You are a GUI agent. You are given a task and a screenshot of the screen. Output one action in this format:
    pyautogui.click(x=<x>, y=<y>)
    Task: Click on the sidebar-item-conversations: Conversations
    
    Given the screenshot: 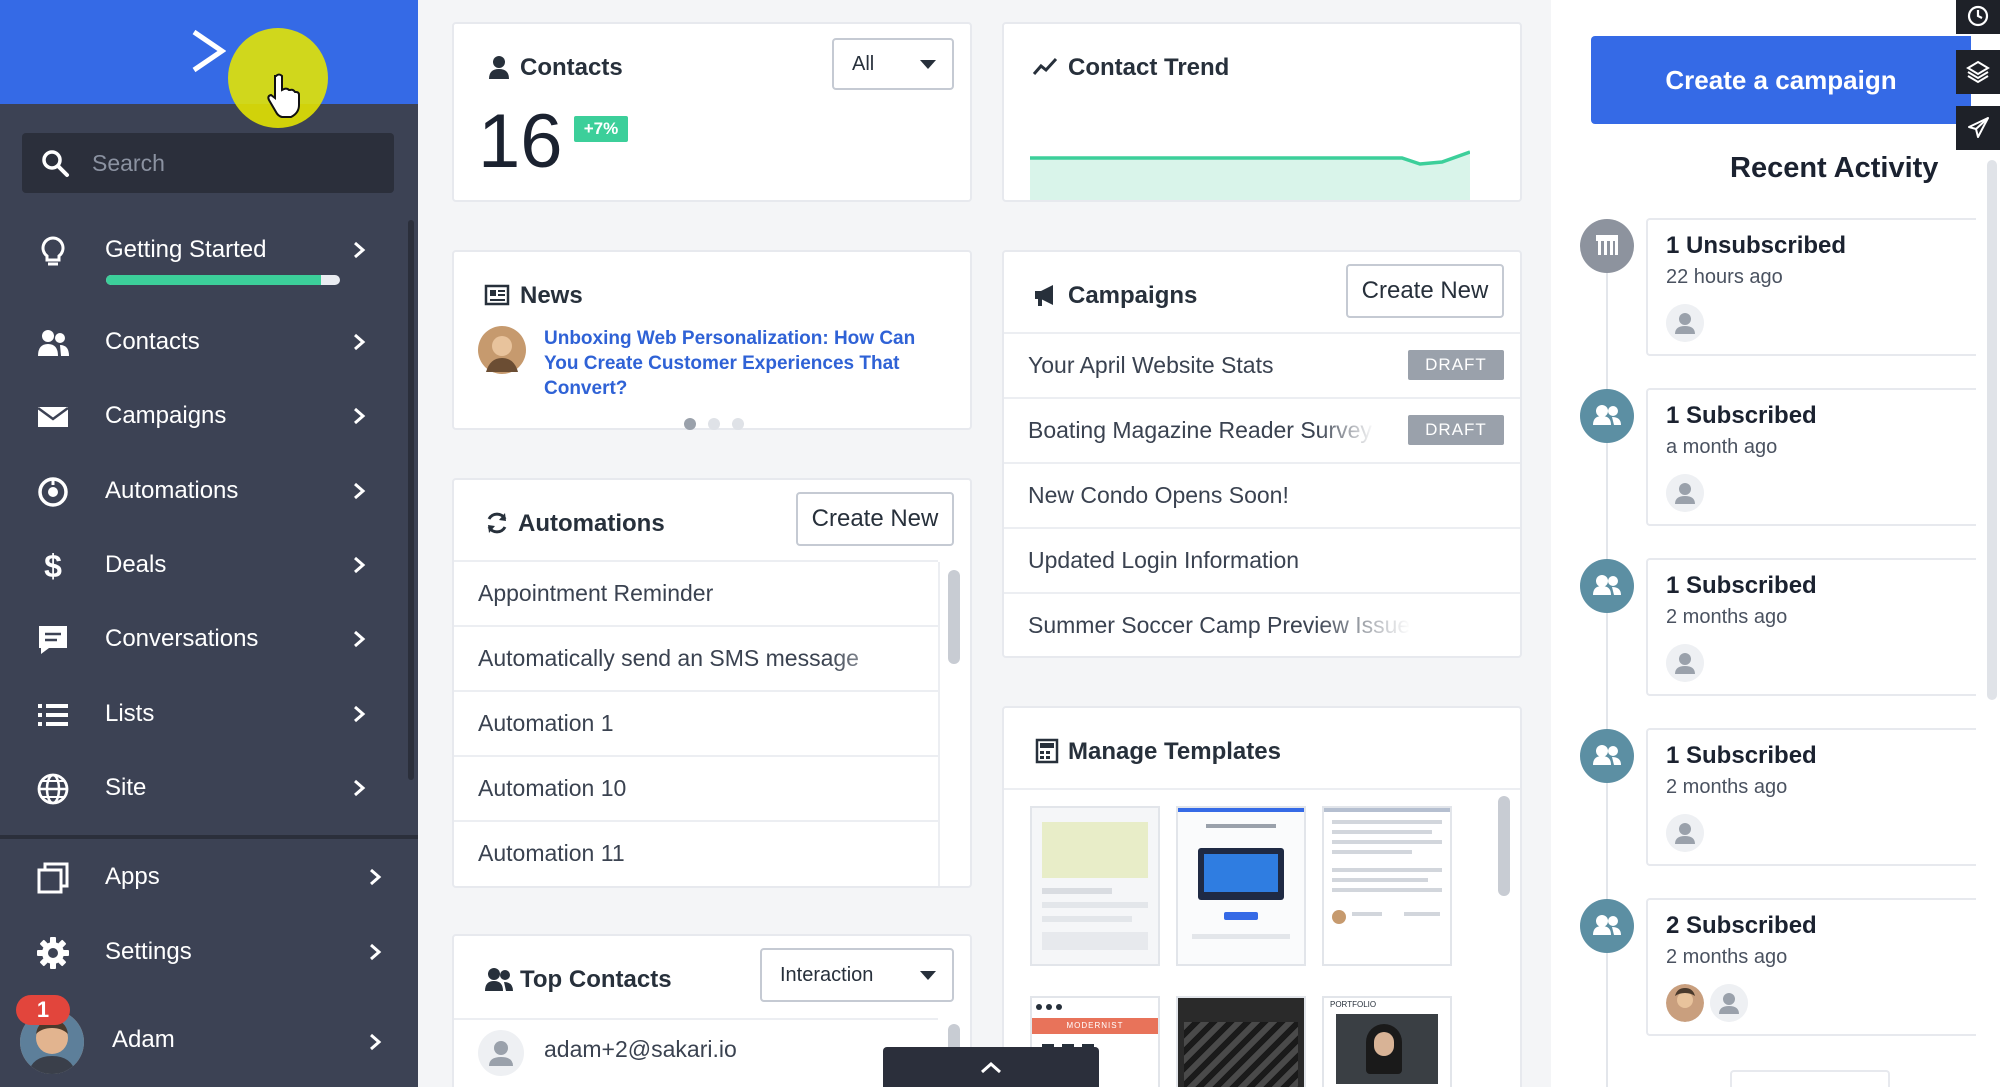 What is the action you would take?
    pyautogui.click(x=209, y=639)
    